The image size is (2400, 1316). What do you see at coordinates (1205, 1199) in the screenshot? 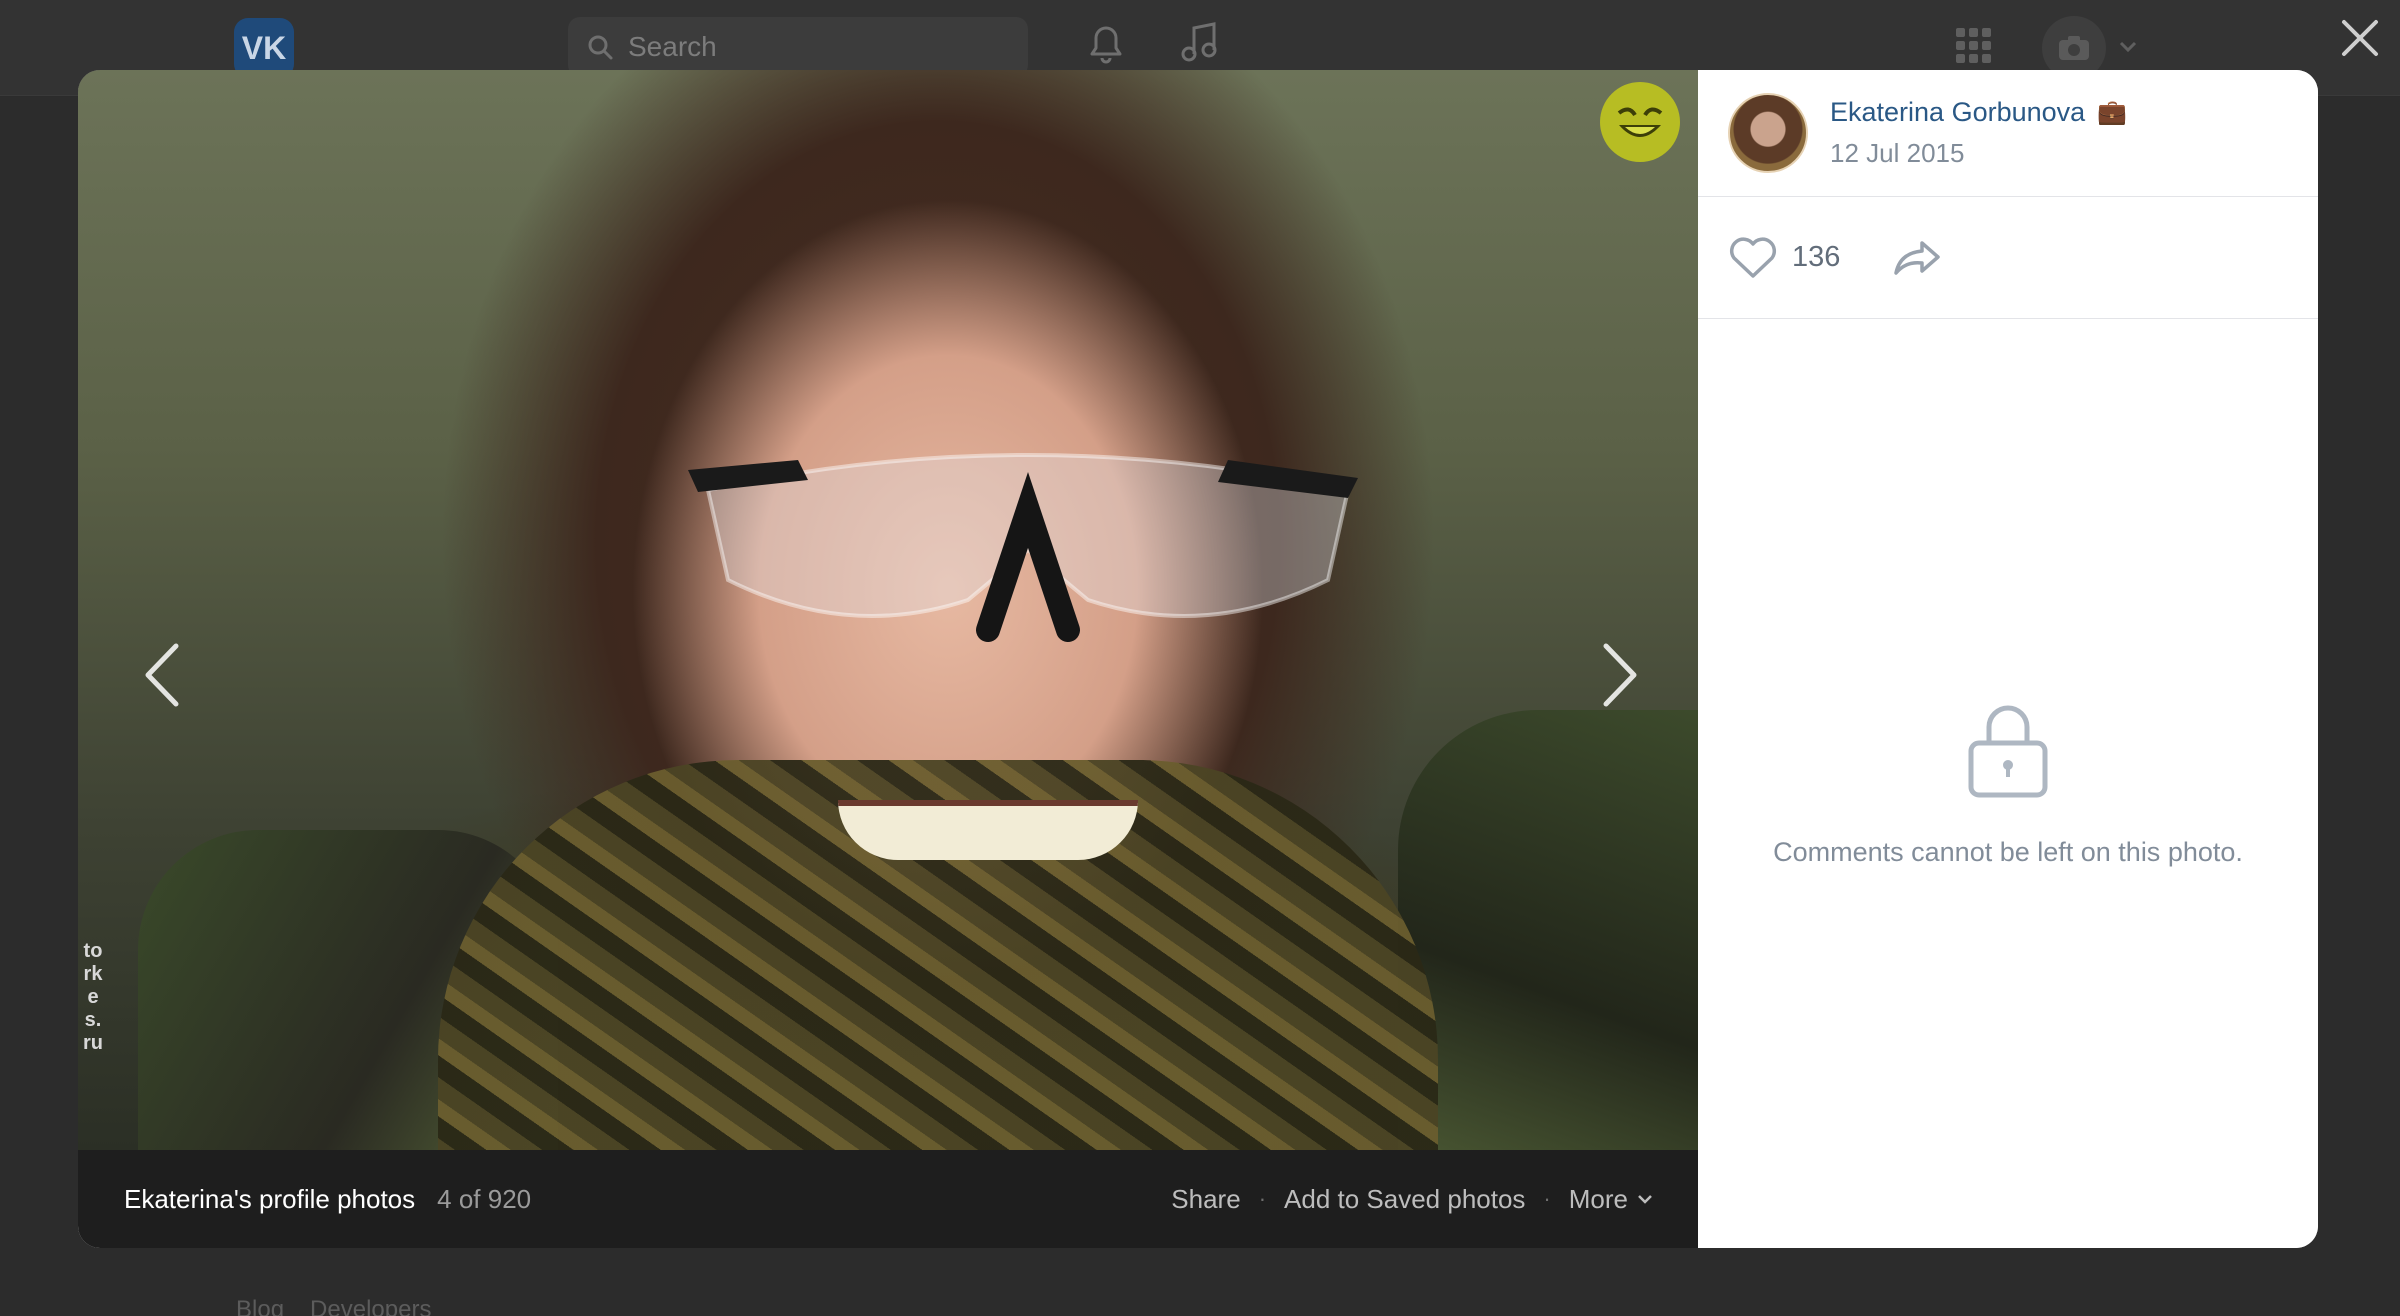
I see `share-link: Share` at bounding box center [1205, 1199].